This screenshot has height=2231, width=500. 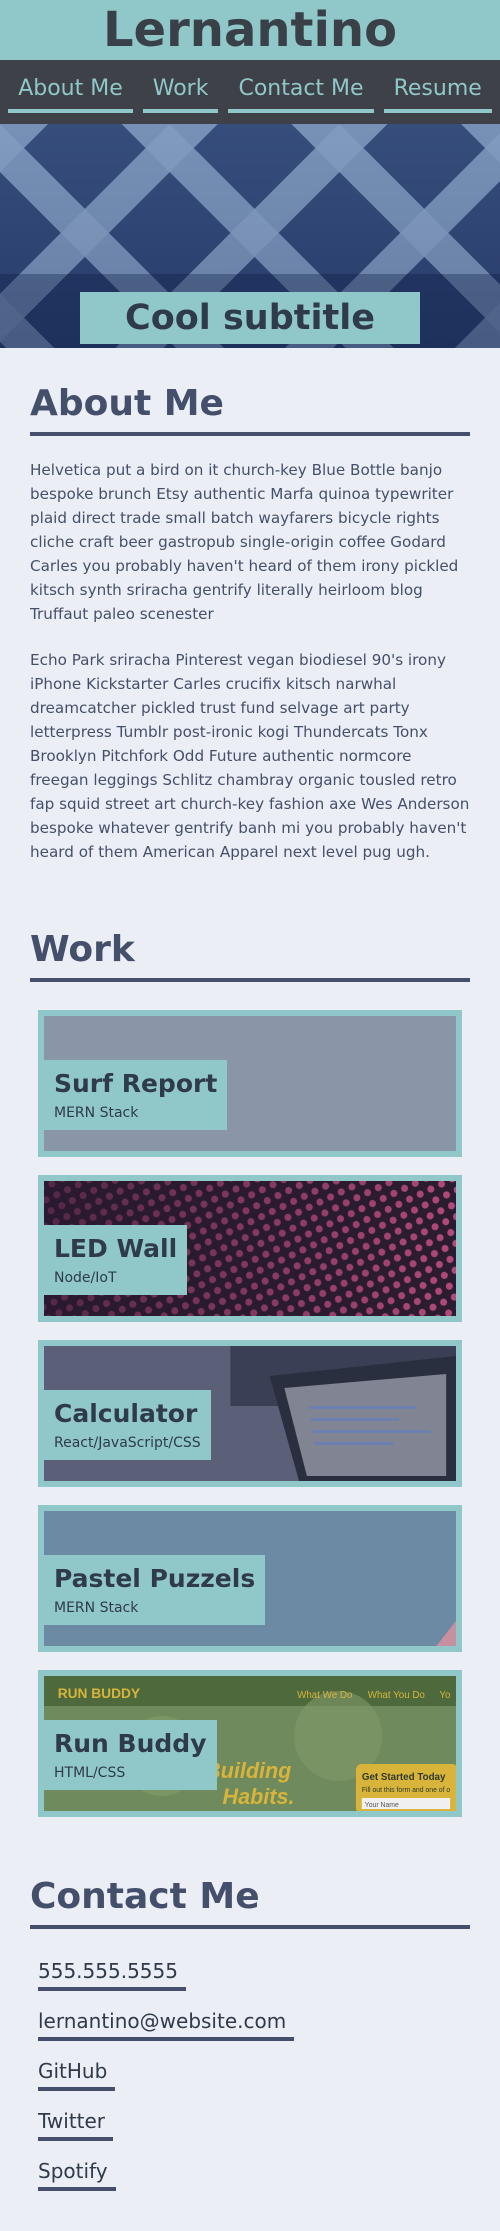 I want to click on contact-item: 555.555.5555, so click(x=250, y=1975).